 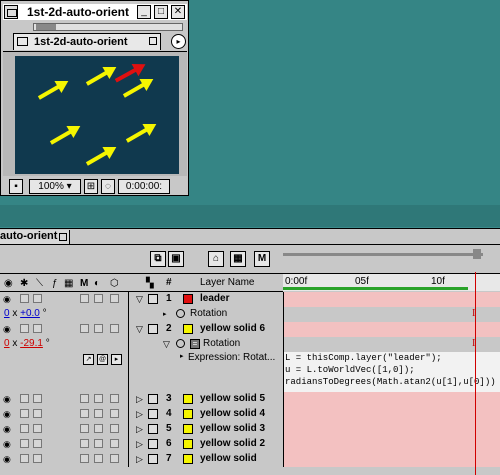 I want to click on layer-row: ◉ ▷ 4 yellow solid 4, so click(x=250, y=414).